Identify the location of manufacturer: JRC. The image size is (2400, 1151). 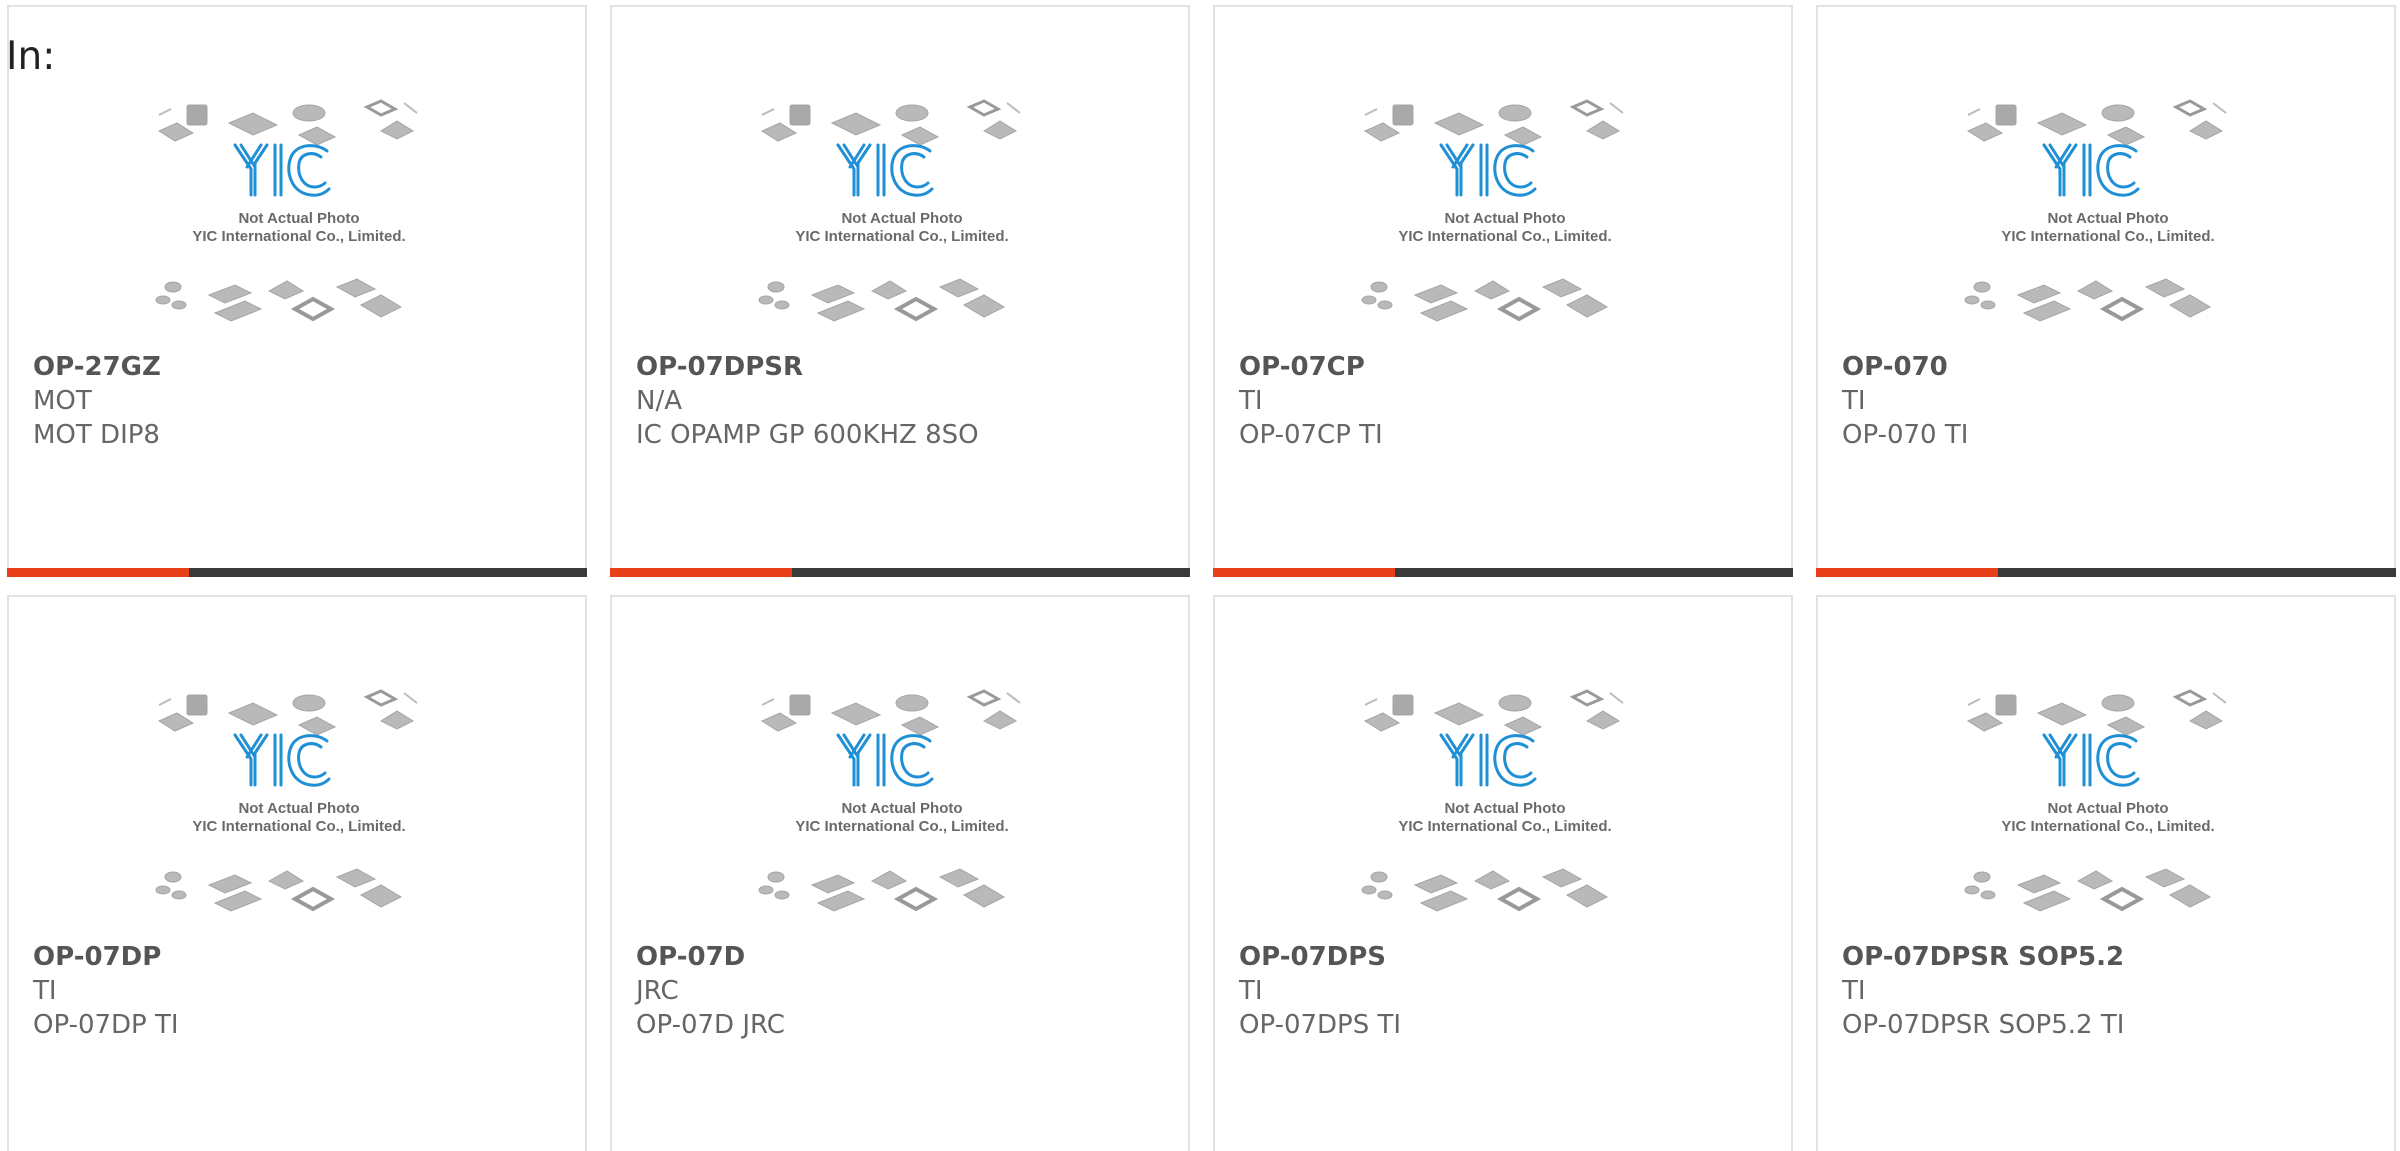
(657, 991).